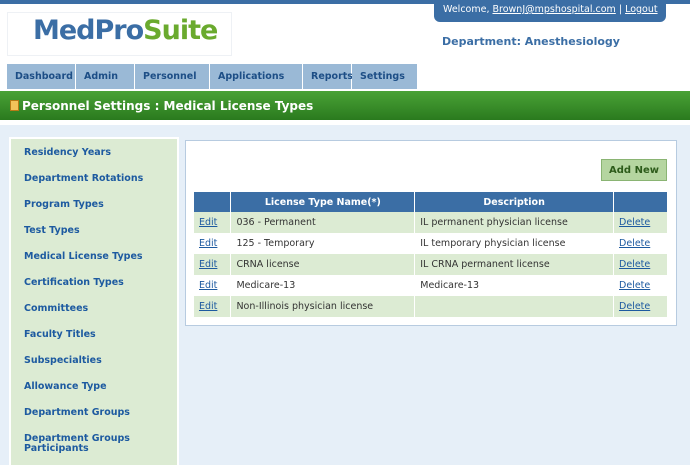  Describe the element at coordinates (99, 361) in the screenshot. I see `sidebar-item-subspecialties: Subspecialties` at that location.